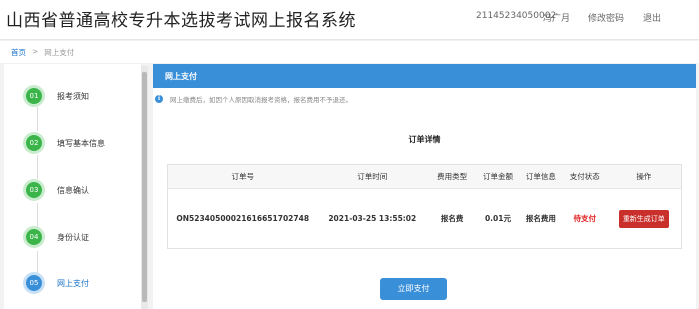  Describe the element at coordinates (372, 218) in the screenshot. I see `order-time: 2021-03-25 13:55:02` at that location.